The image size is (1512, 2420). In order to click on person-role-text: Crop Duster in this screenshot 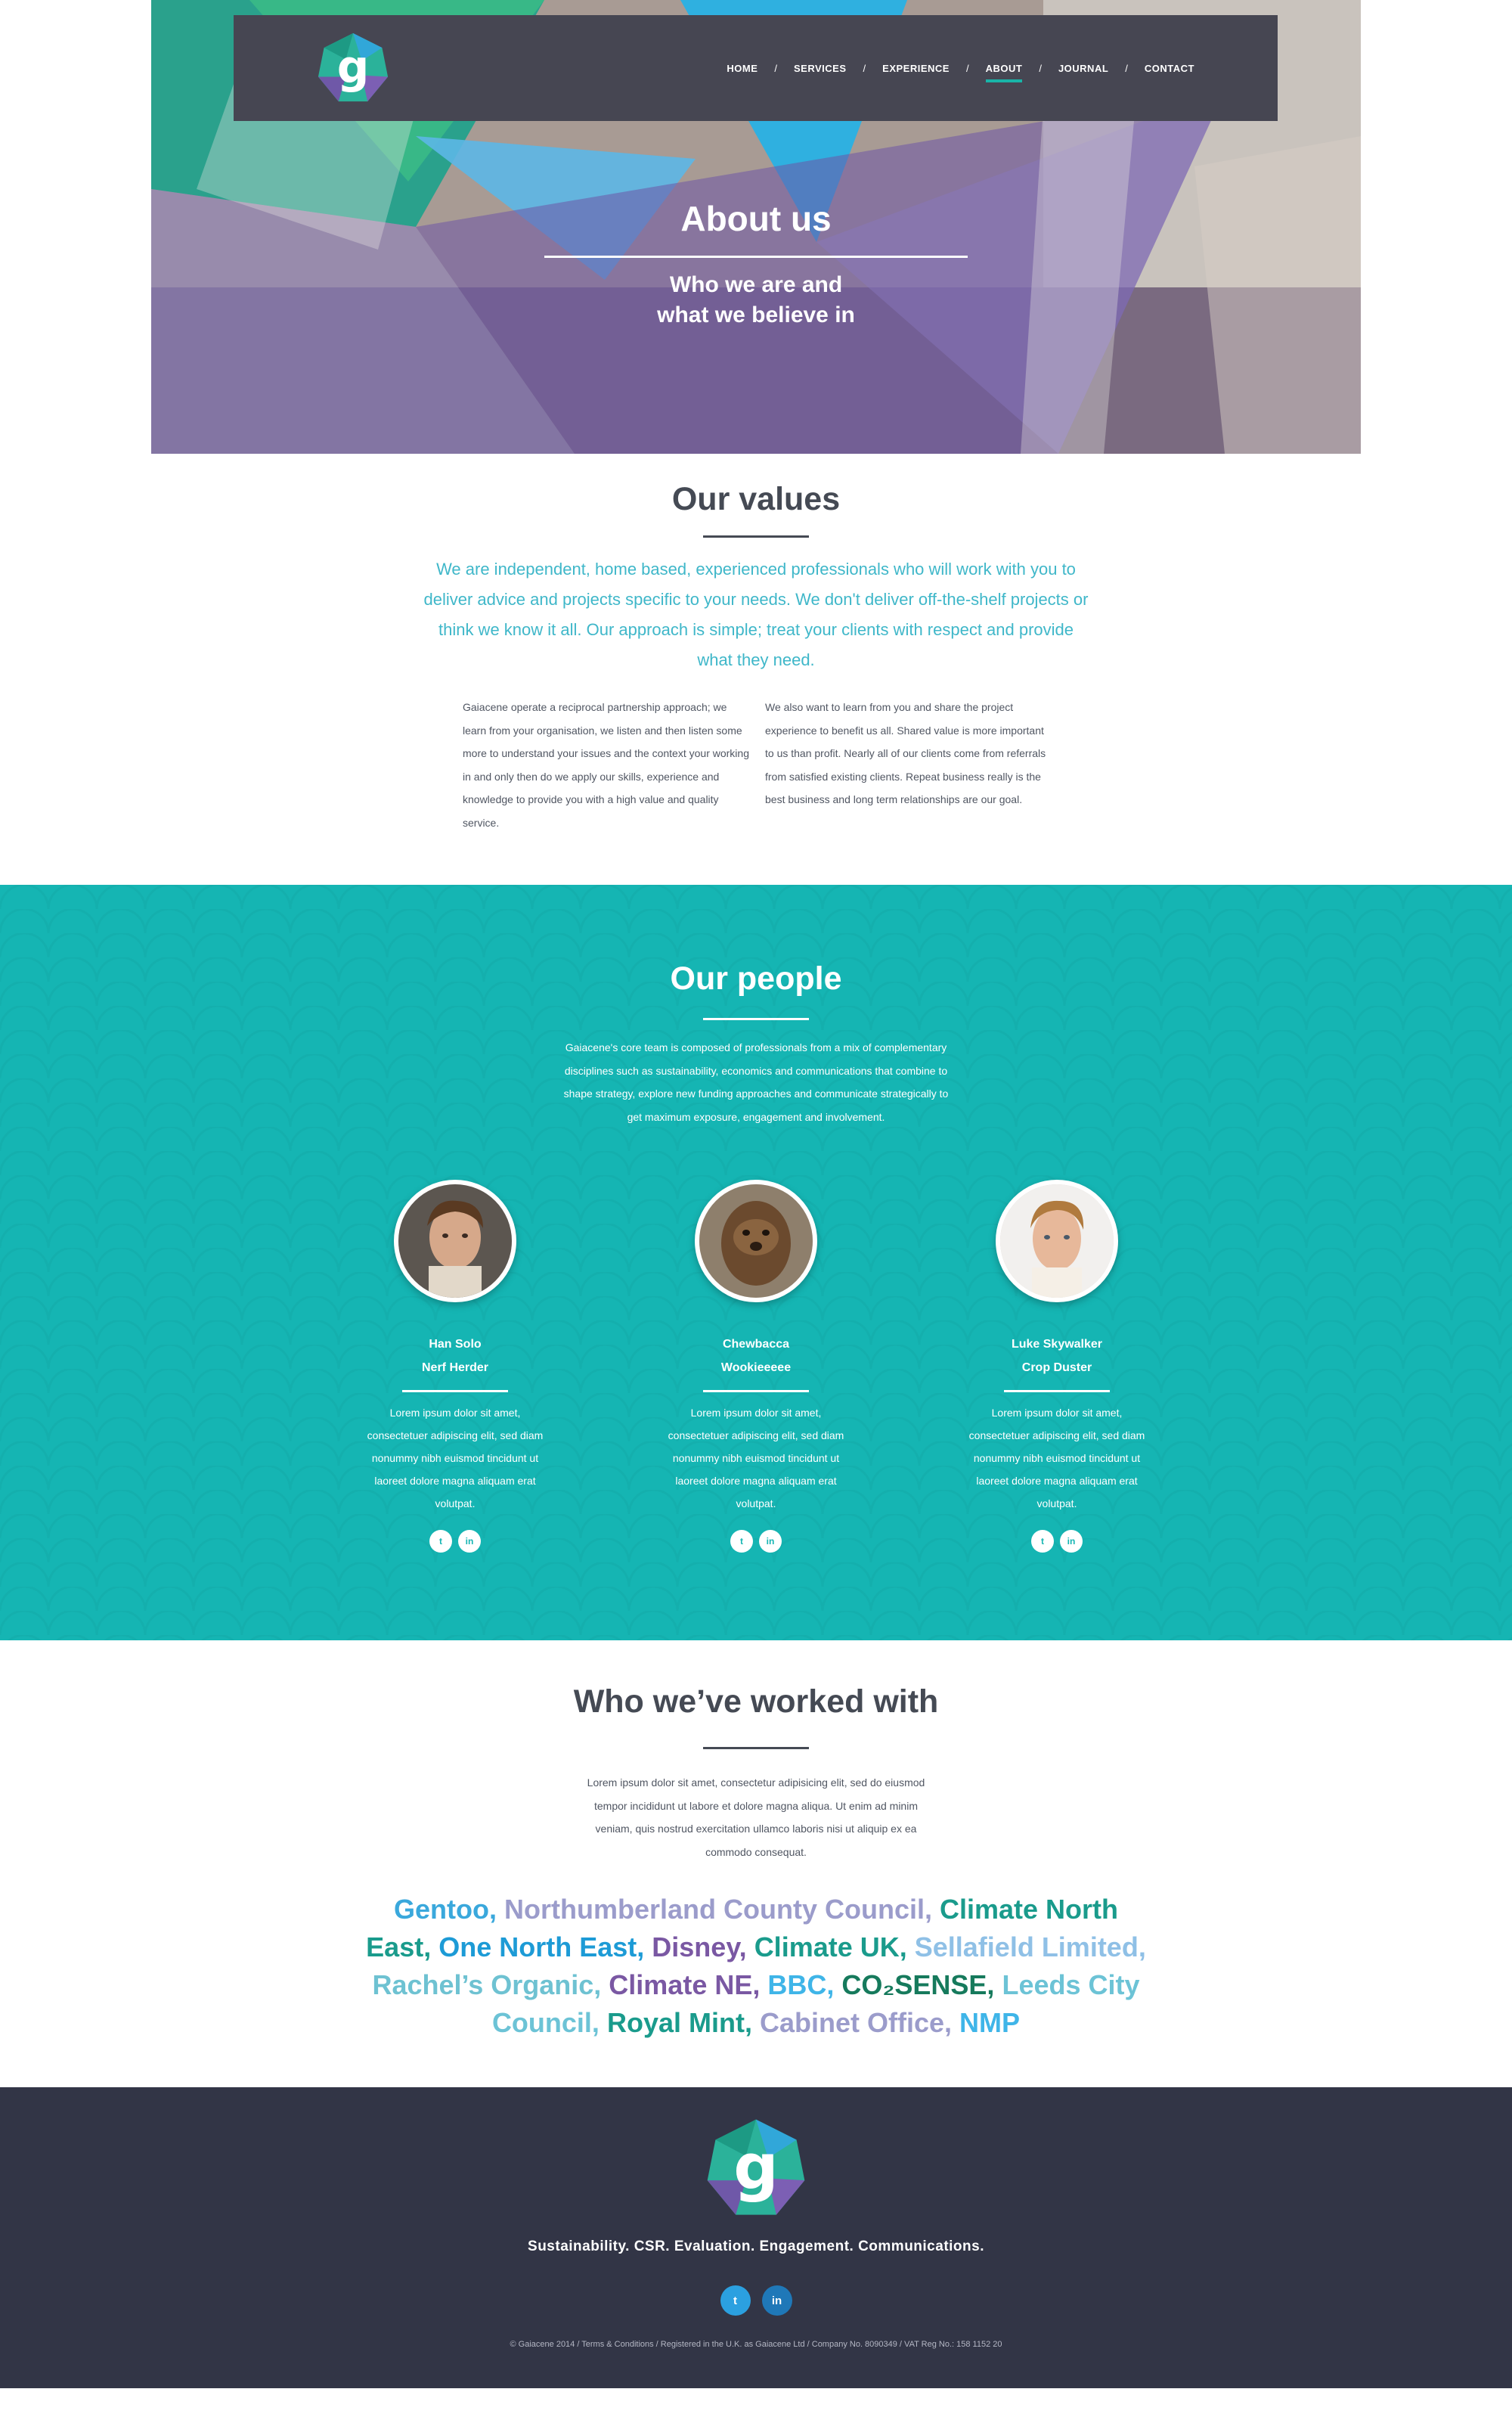, I will do `click(1056, 1367)`.